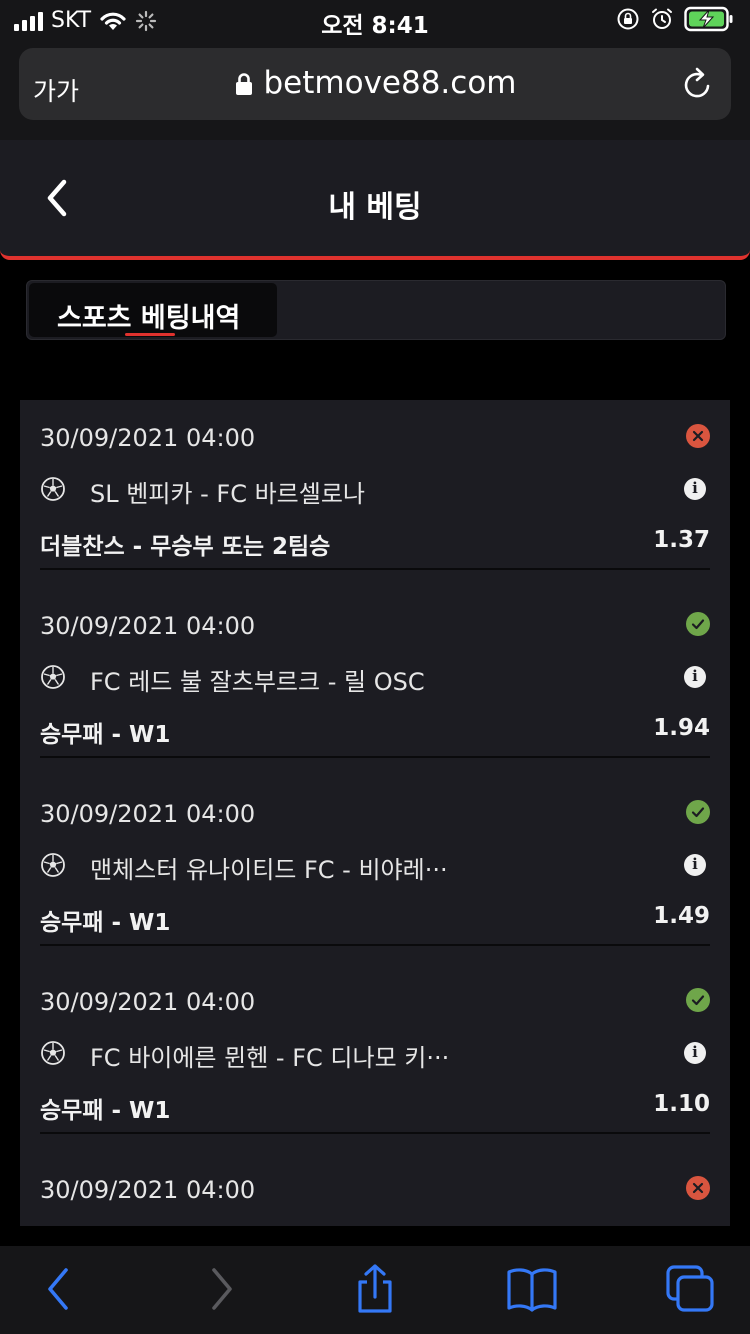 The image size is (750, 1334). I want to click on bet-odds: 1.10, so click(681, 1104).